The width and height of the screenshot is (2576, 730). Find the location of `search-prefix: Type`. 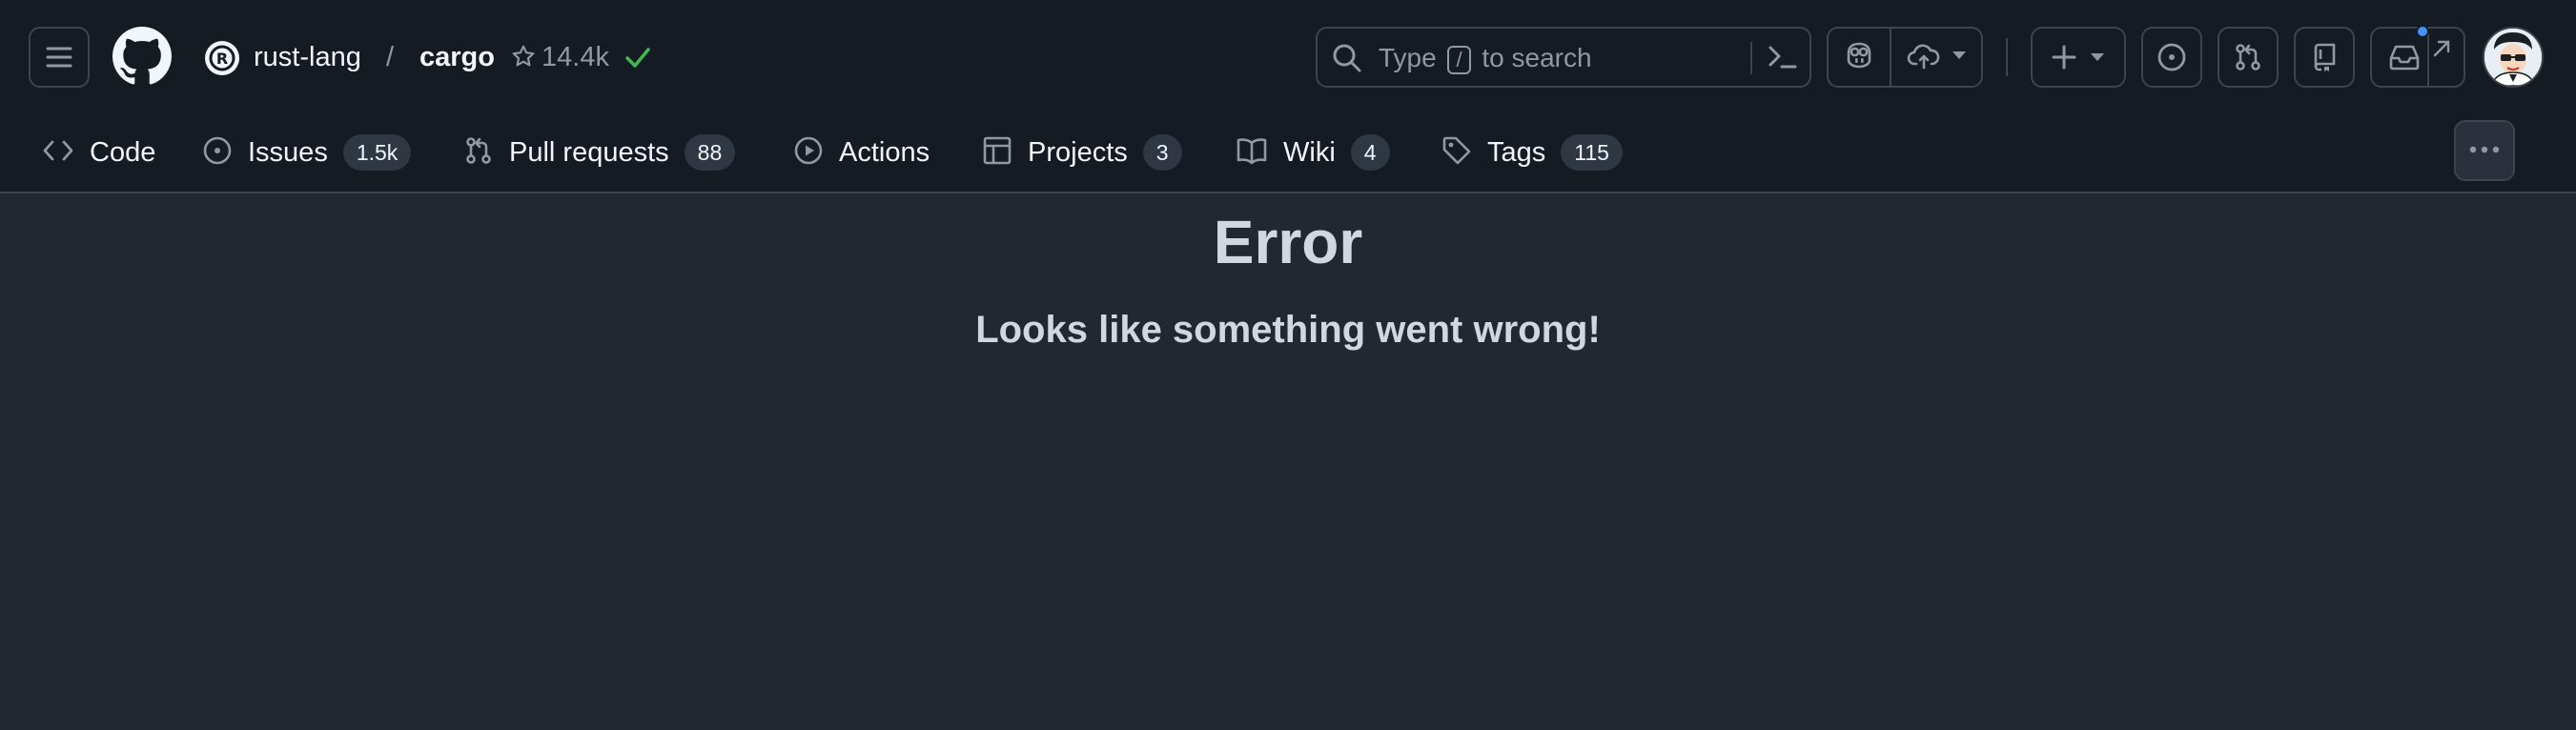

search-prefix: Type is located at coordinates (1408, 58).